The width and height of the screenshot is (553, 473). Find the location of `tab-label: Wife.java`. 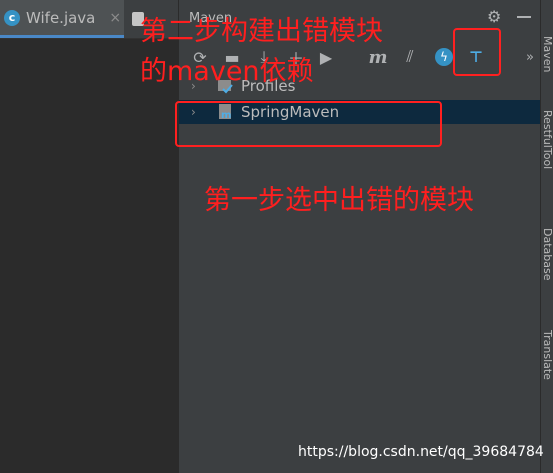

tab-label: Wife.java is located at coordinates (61, 17).